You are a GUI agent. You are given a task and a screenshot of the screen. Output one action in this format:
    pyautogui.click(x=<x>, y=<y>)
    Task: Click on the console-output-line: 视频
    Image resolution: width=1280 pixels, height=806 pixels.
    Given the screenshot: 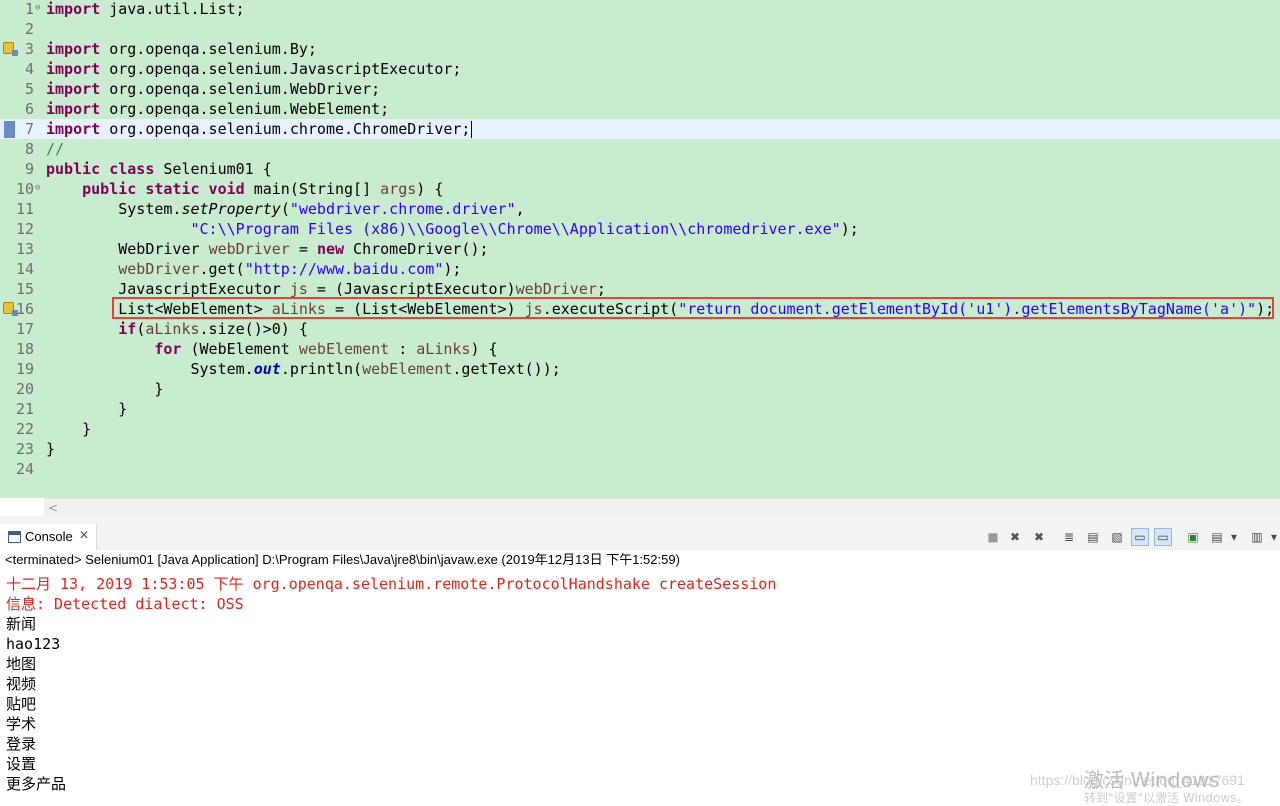 What is the action you would take?
    pyautogui.click(x=21, y=684)
    